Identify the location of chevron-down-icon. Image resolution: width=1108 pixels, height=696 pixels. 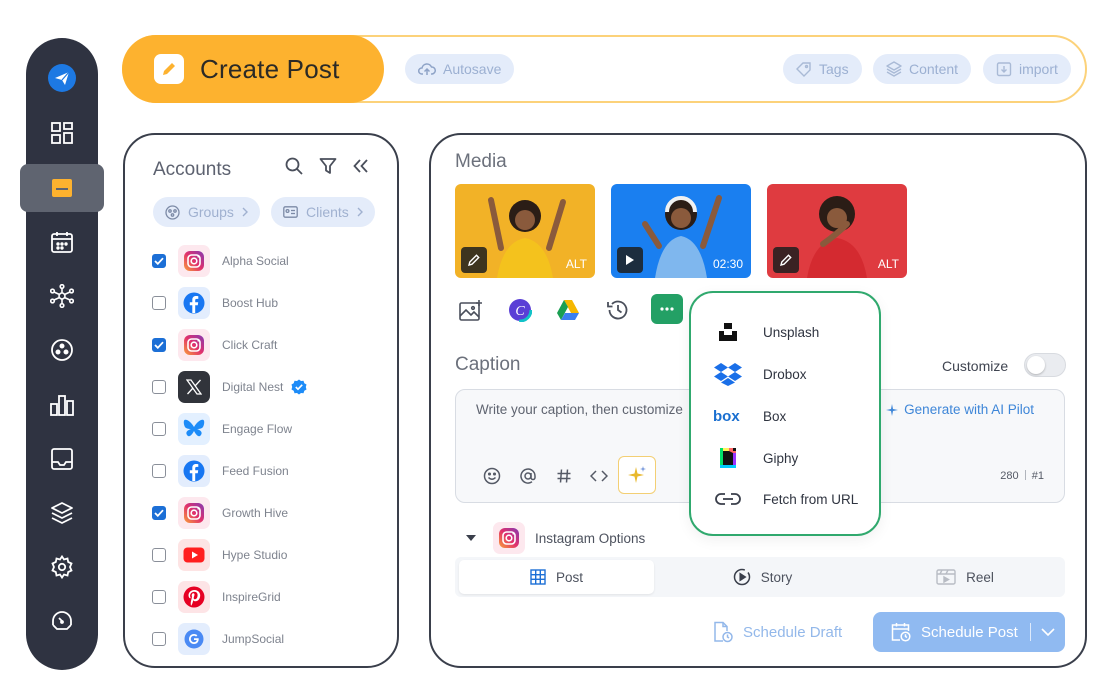
(1048, 632).